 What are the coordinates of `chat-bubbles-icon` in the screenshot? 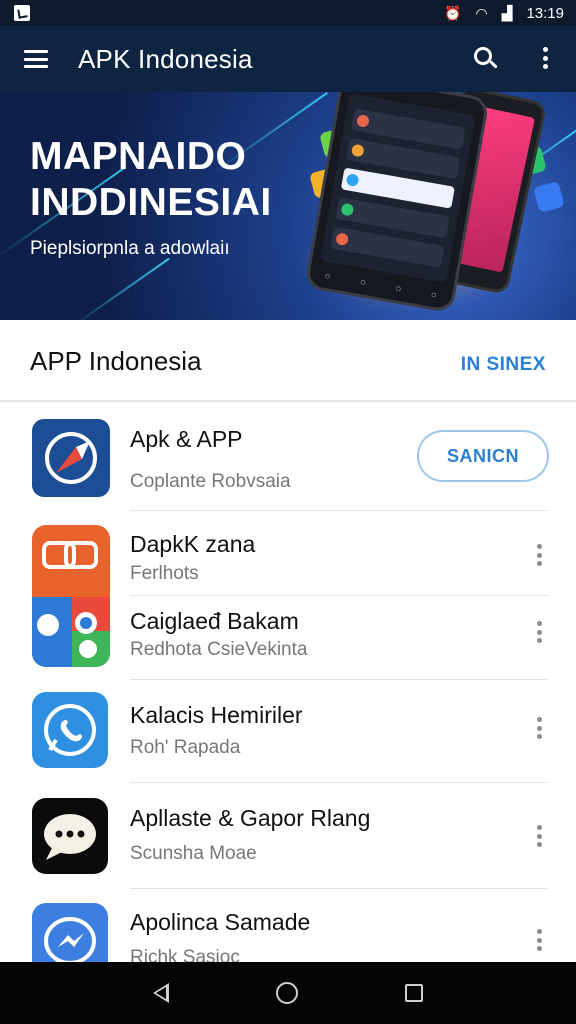 It's located at (71, 561).